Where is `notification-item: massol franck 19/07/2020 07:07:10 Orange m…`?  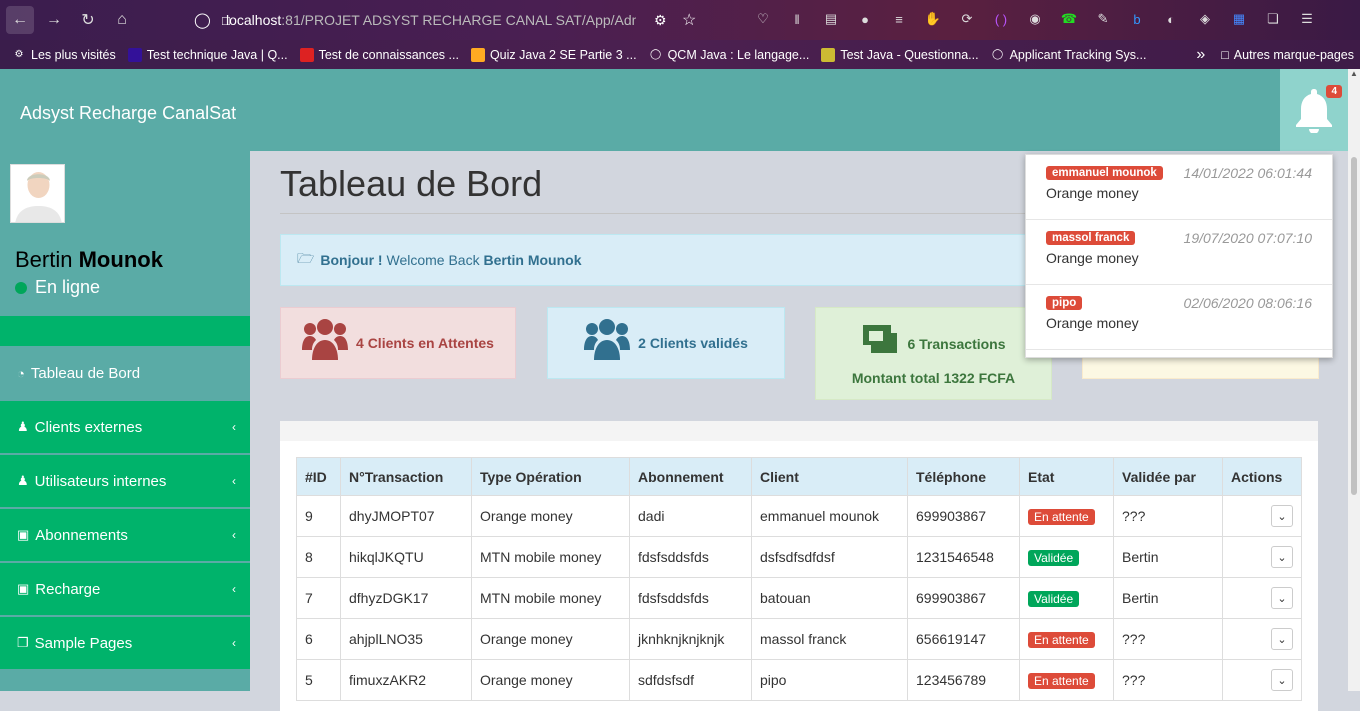 notification-item: massol franck 19/07/2020 07:07:10 Orange m… is located at coordinates (1179, 252).